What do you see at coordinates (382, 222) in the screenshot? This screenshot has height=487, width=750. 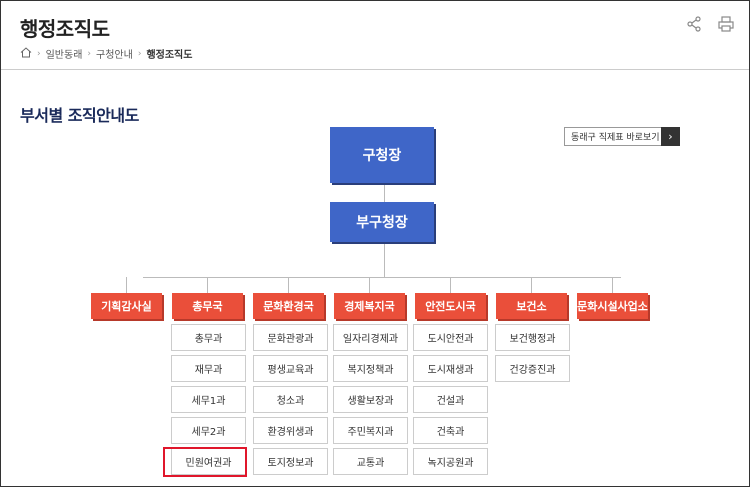 I see `deputy-mayor-box: 부구청장` at bounding box center [382, 222].